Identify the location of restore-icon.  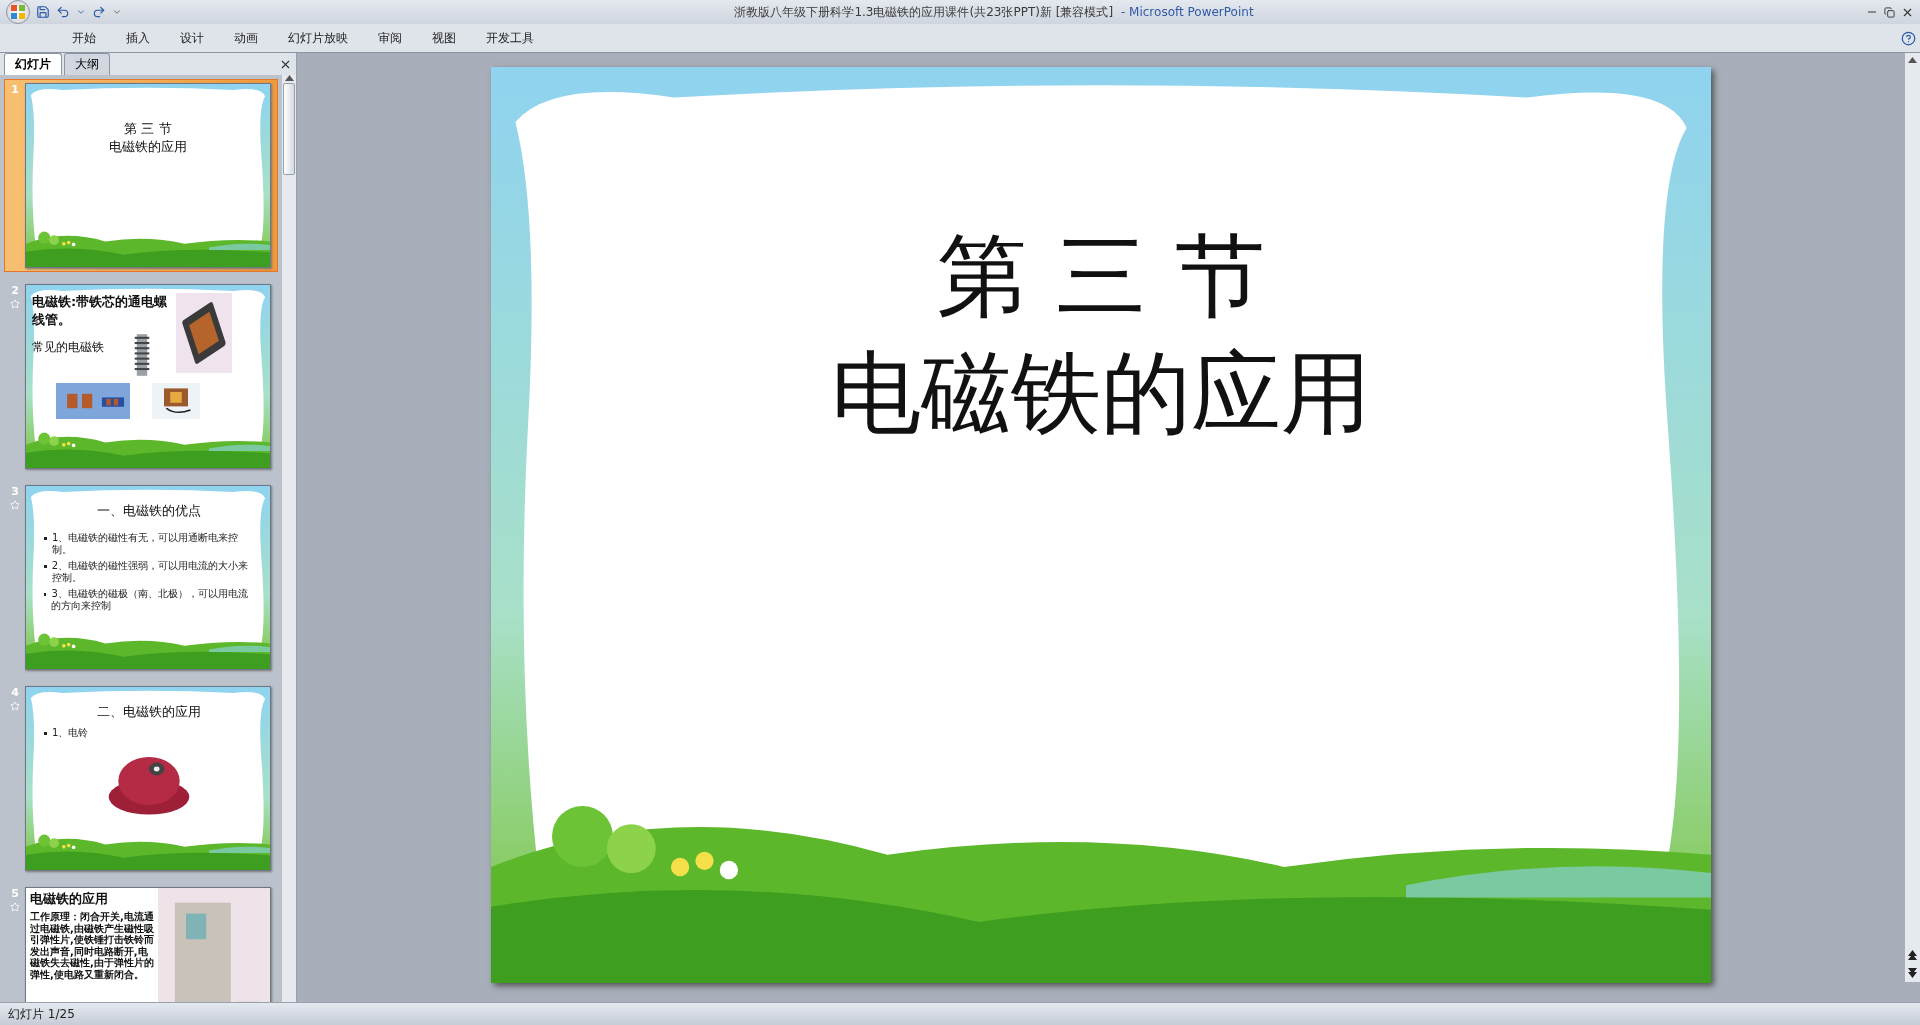
(1889, 12).